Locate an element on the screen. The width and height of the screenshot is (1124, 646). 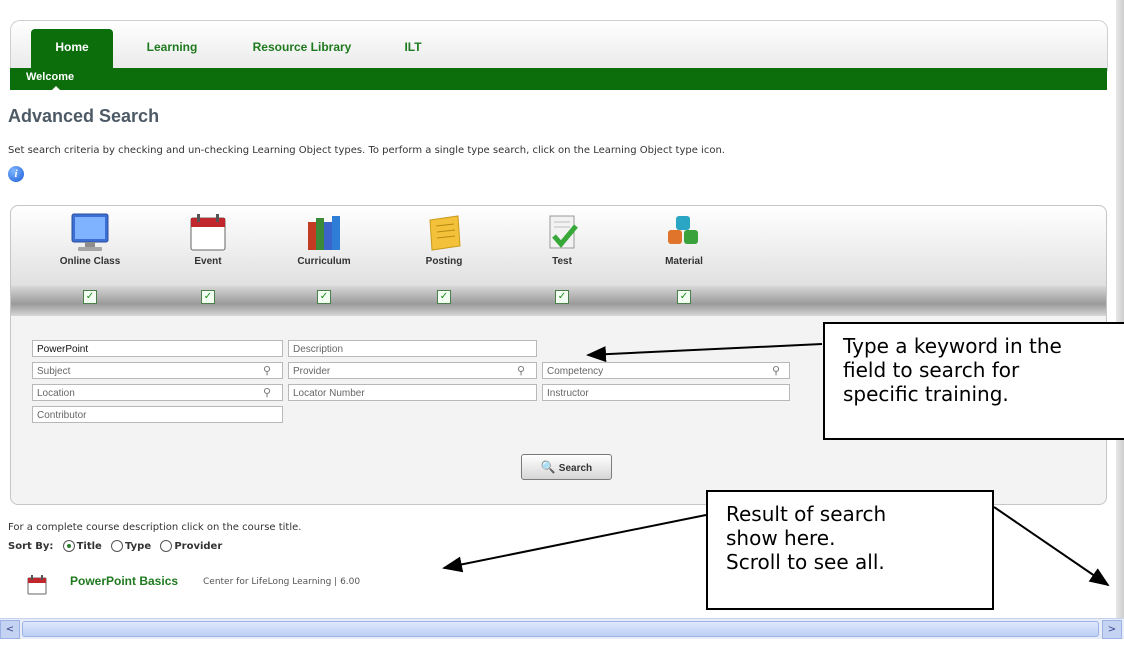
callout-keyword-line: specific training. is located at coordinates (926, 394).